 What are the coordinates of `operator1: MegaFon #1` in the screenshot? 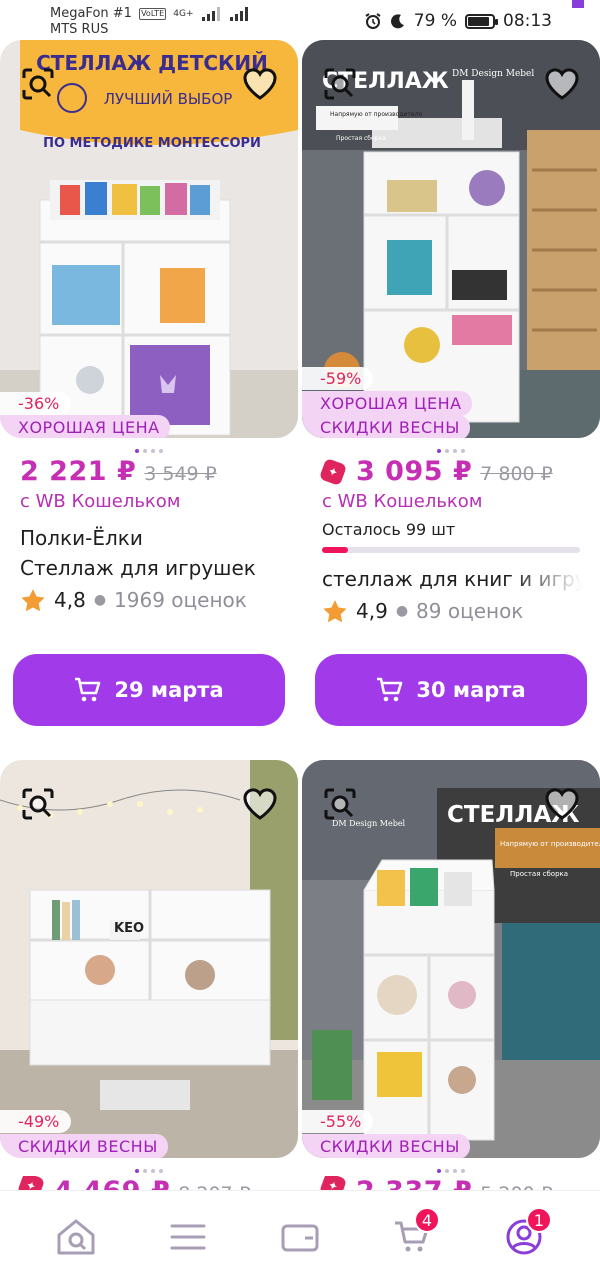 It's located at (91, 13).